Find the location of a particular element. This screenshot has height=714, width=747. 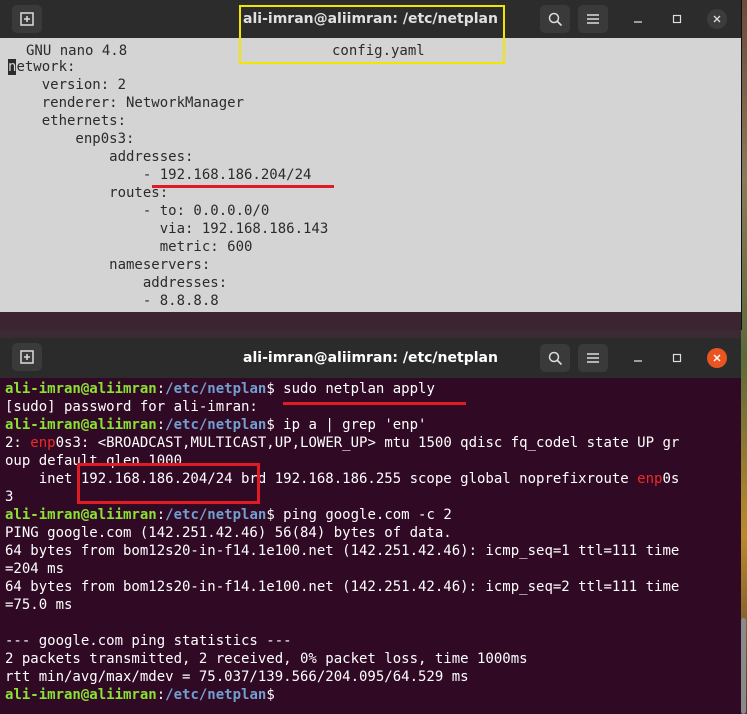

output-line: 2: is located at coordinates (18, 443).